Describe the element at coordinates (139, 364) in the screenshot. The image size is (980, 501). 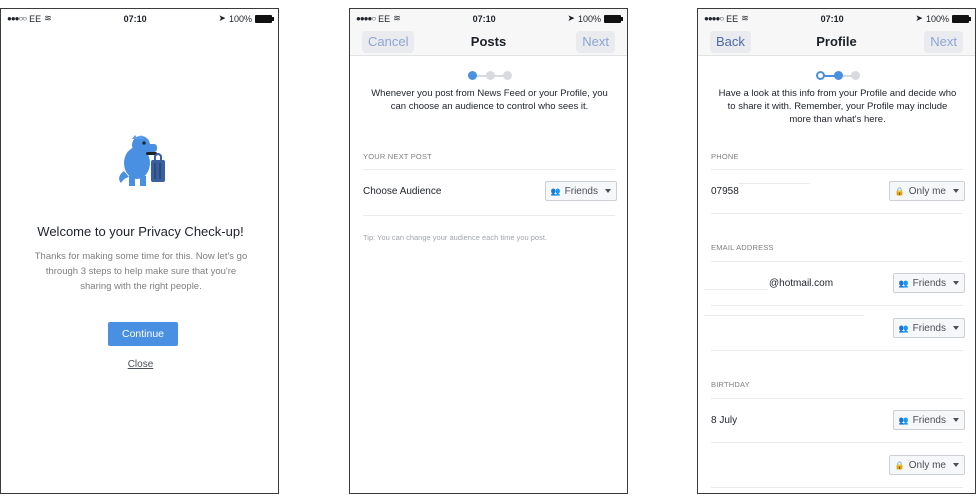
I see `close-link: Close` at that location.